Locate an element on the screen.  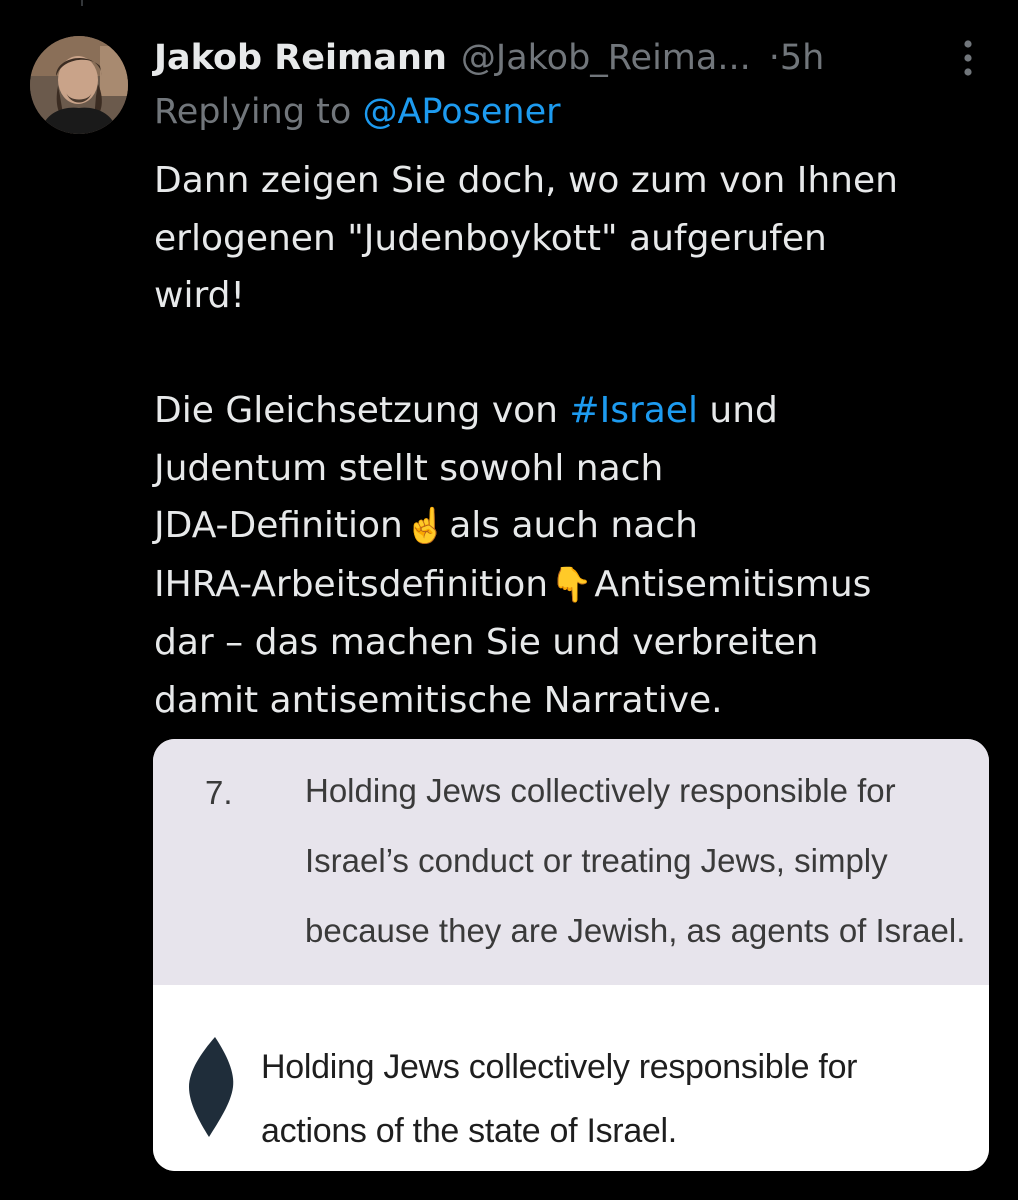
text-fragment: Die Gleichsetzung von is located at coordinates (362, 410).